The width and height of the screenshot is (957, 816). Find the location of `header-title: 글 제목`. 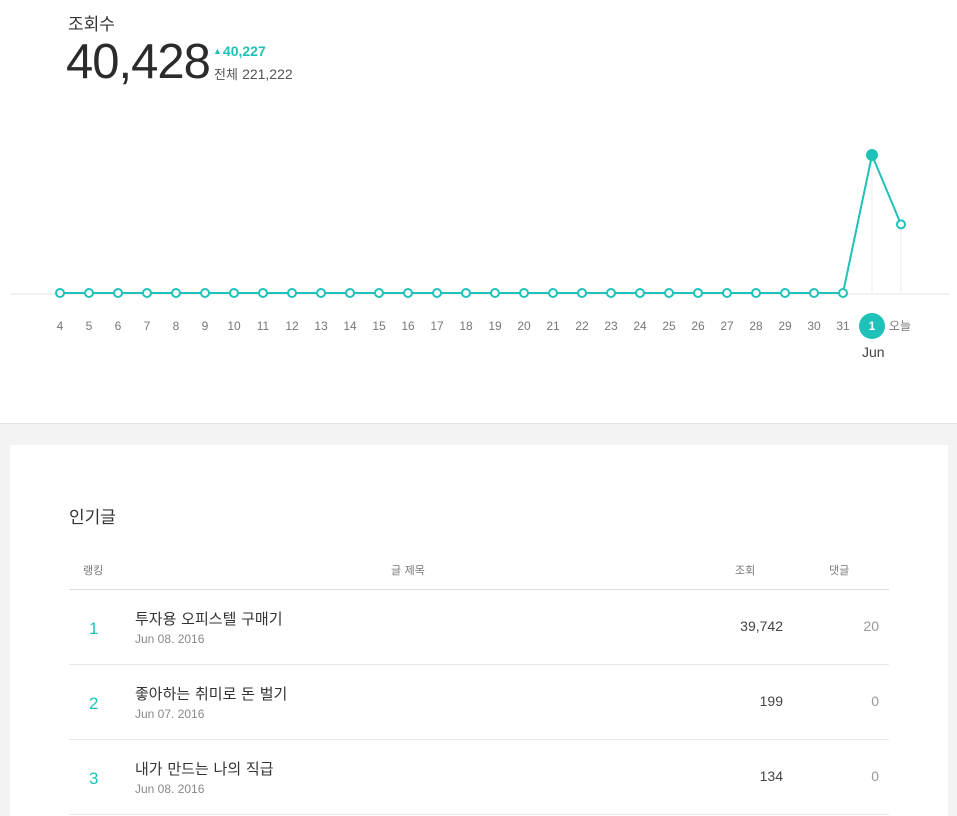

header-title: 글 제목 is located at coordinates (408, 570).